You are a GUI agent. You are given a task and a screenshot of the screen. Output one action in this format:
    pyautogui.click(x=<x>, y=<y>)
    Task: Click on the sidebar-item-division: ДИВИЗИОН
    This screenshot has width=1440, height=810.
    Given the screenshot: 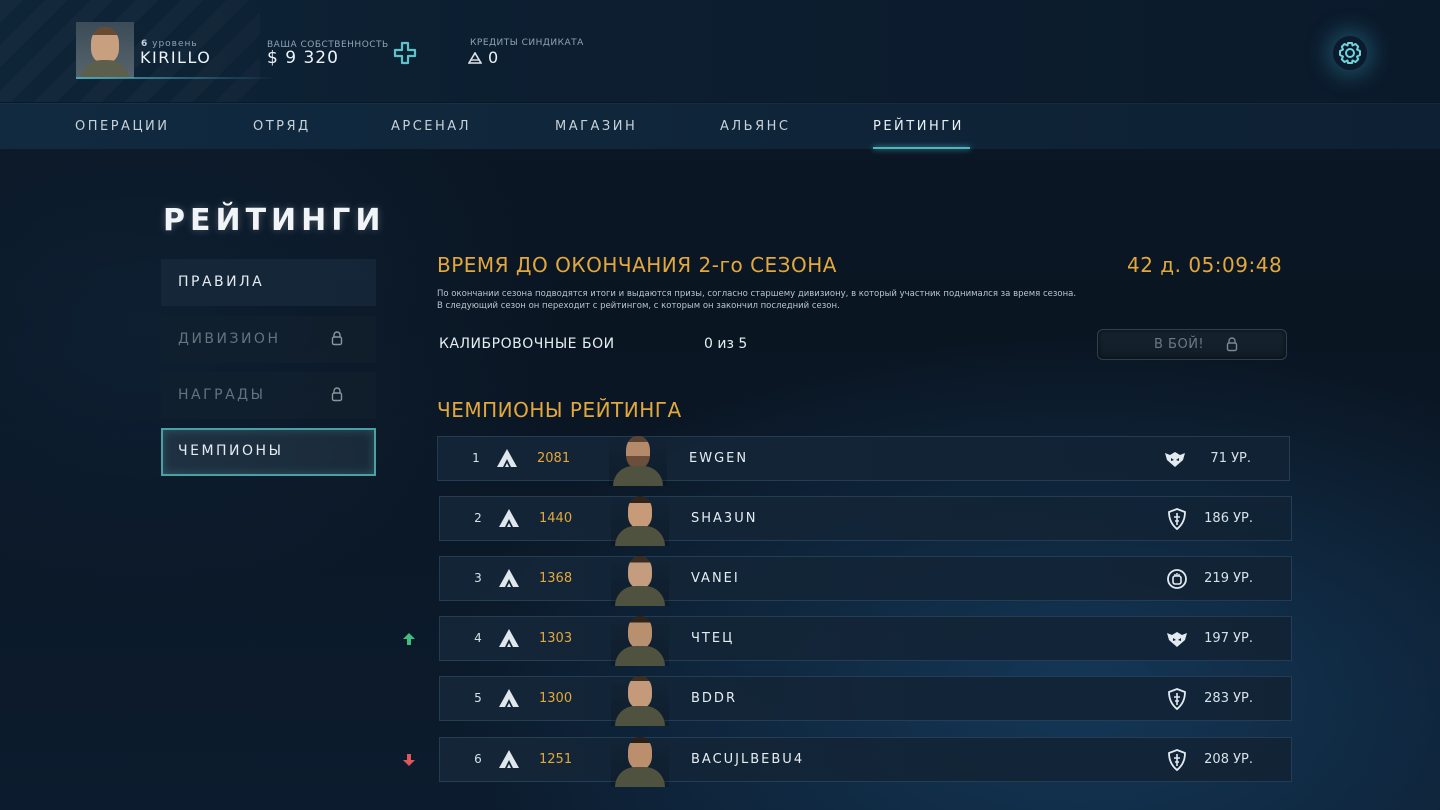 What is the action you would take?
    pyautogui.click(x=268, y=339)
    